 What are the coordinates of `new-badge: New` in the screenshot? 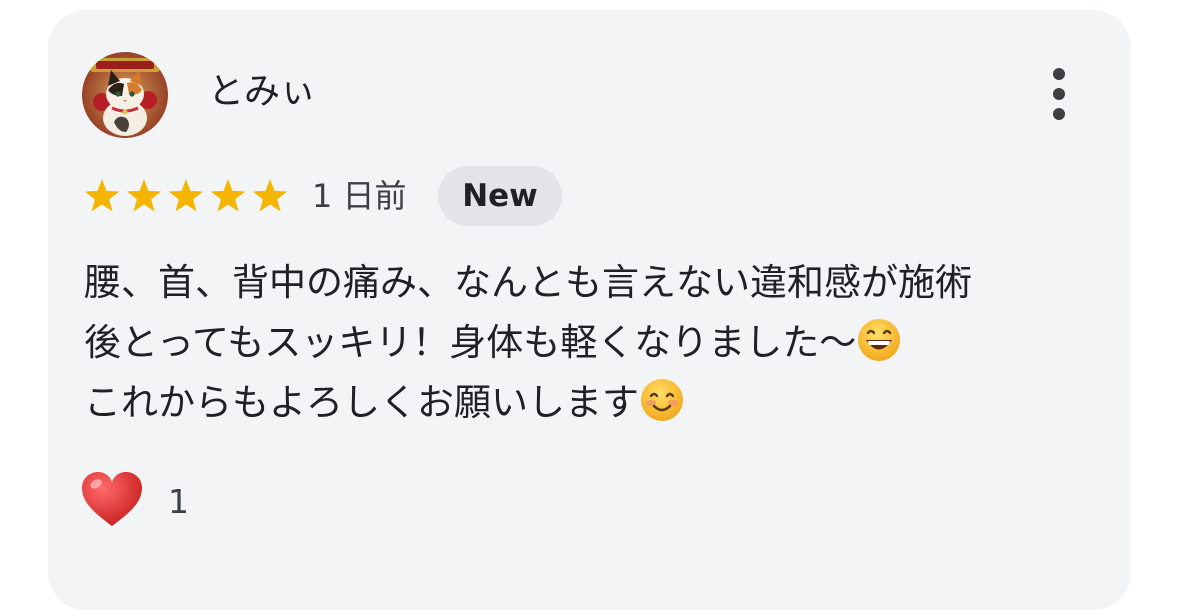 It's located at (500, 196).